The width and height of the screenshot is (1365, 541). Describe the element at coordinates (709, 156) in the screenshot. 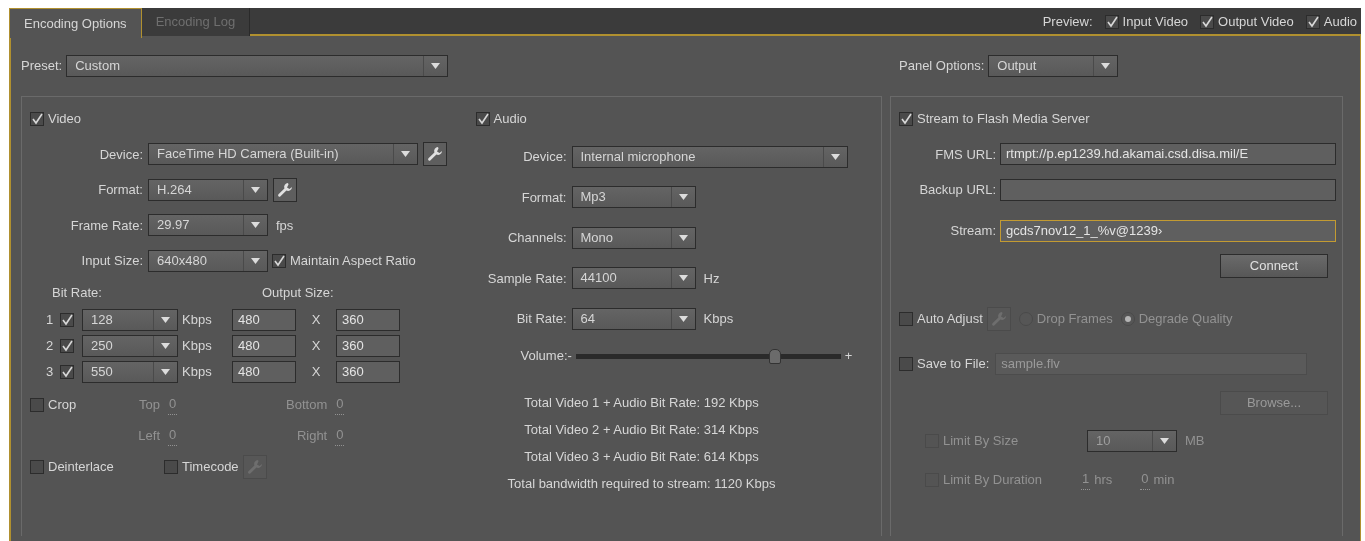

I see `dropdown: Internal microphone` at that location.